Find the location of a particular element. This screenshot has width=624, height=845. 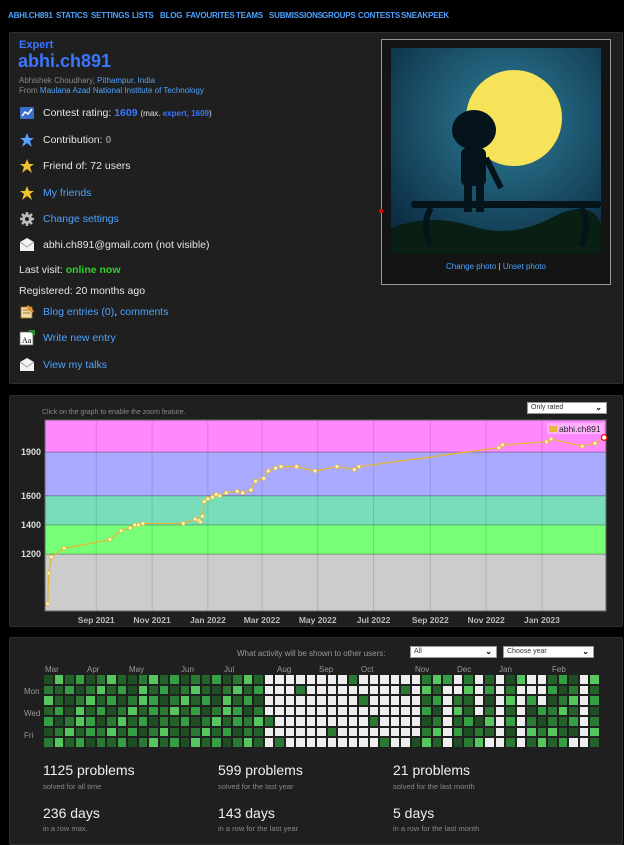

change-photo-link: Change photo is located at coordinates (471, 266).